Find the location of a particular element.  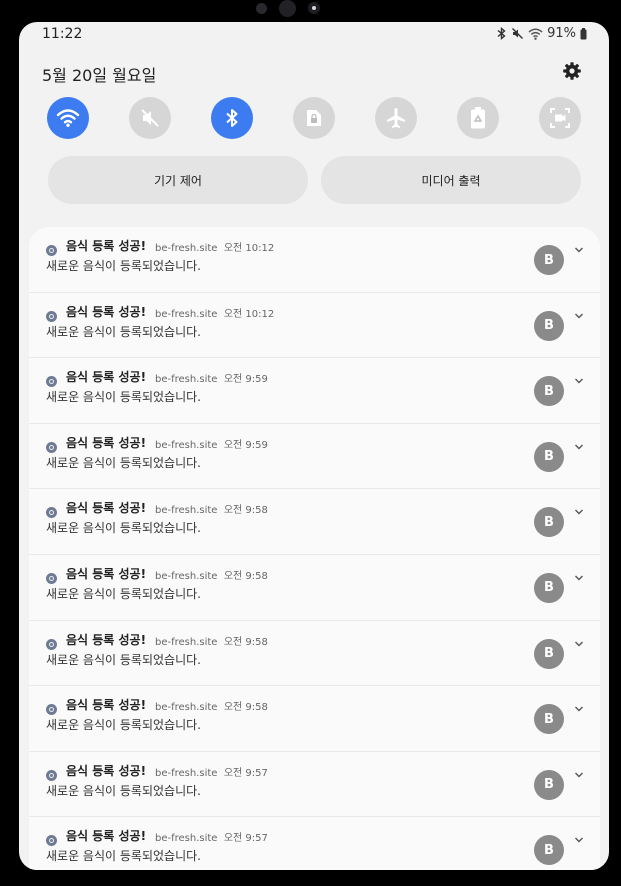

settings-gear-icon is located at coordinates (572, 71).